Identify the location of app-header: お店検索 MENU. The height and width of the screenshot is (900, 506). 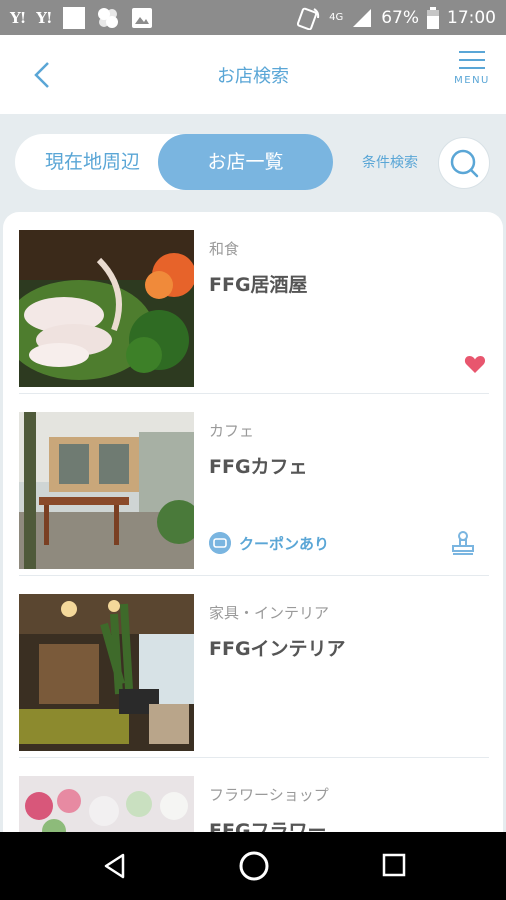
(253, 74).